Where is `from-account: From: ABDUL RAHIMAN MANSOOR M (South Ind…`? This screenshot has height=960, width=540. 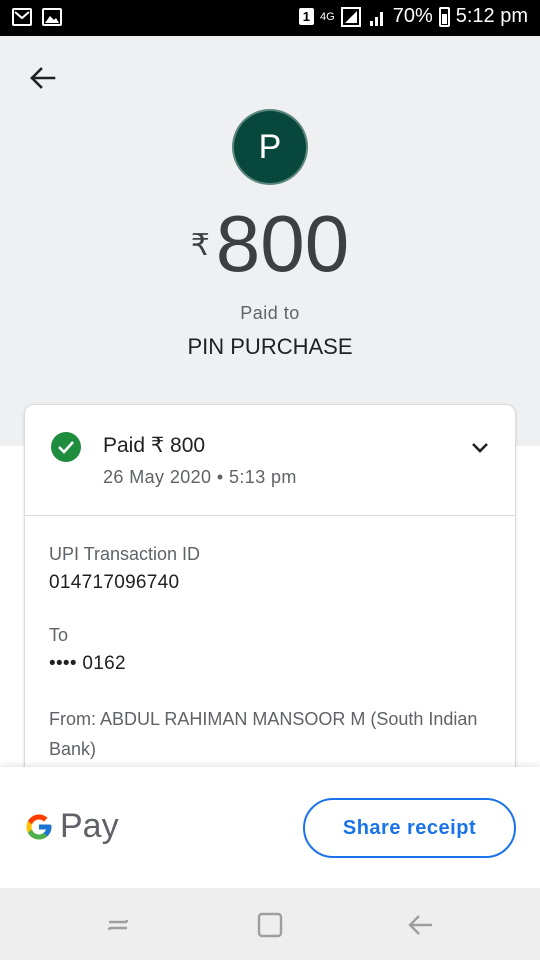 from-account: From: ABDUL RAHIMAN MANSOOR M (South Ind… is located at coordinates (263, 734).